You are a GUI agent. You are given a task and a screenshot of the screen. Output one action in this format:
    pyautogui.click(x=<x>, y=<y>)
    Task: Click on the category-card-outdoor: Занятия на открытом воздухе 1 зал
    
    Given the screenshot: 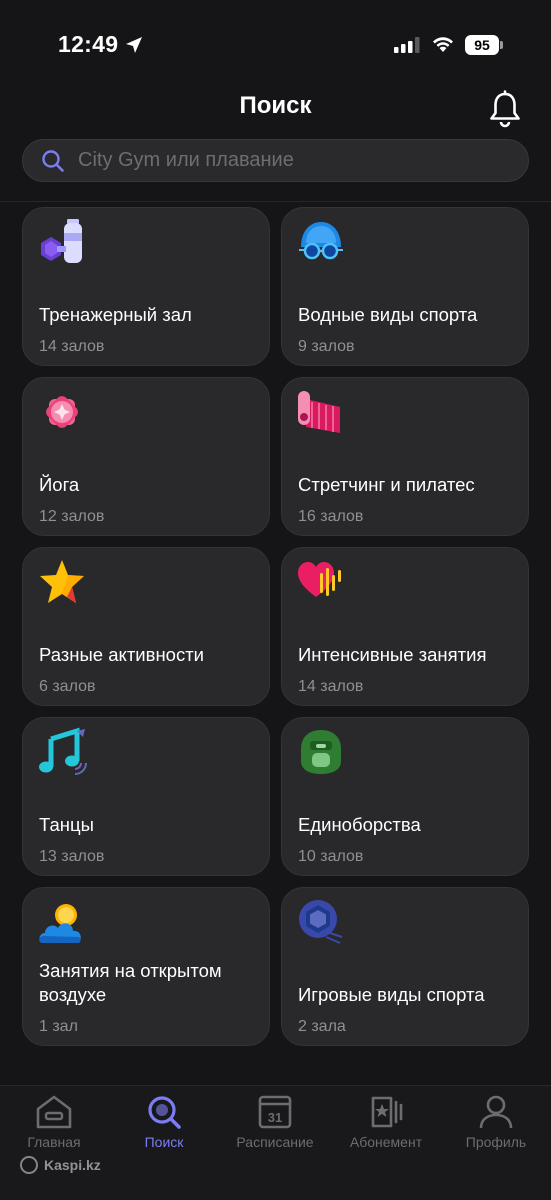 What is the action you would take?
    pyautogui.click(x=146, y=966)
    